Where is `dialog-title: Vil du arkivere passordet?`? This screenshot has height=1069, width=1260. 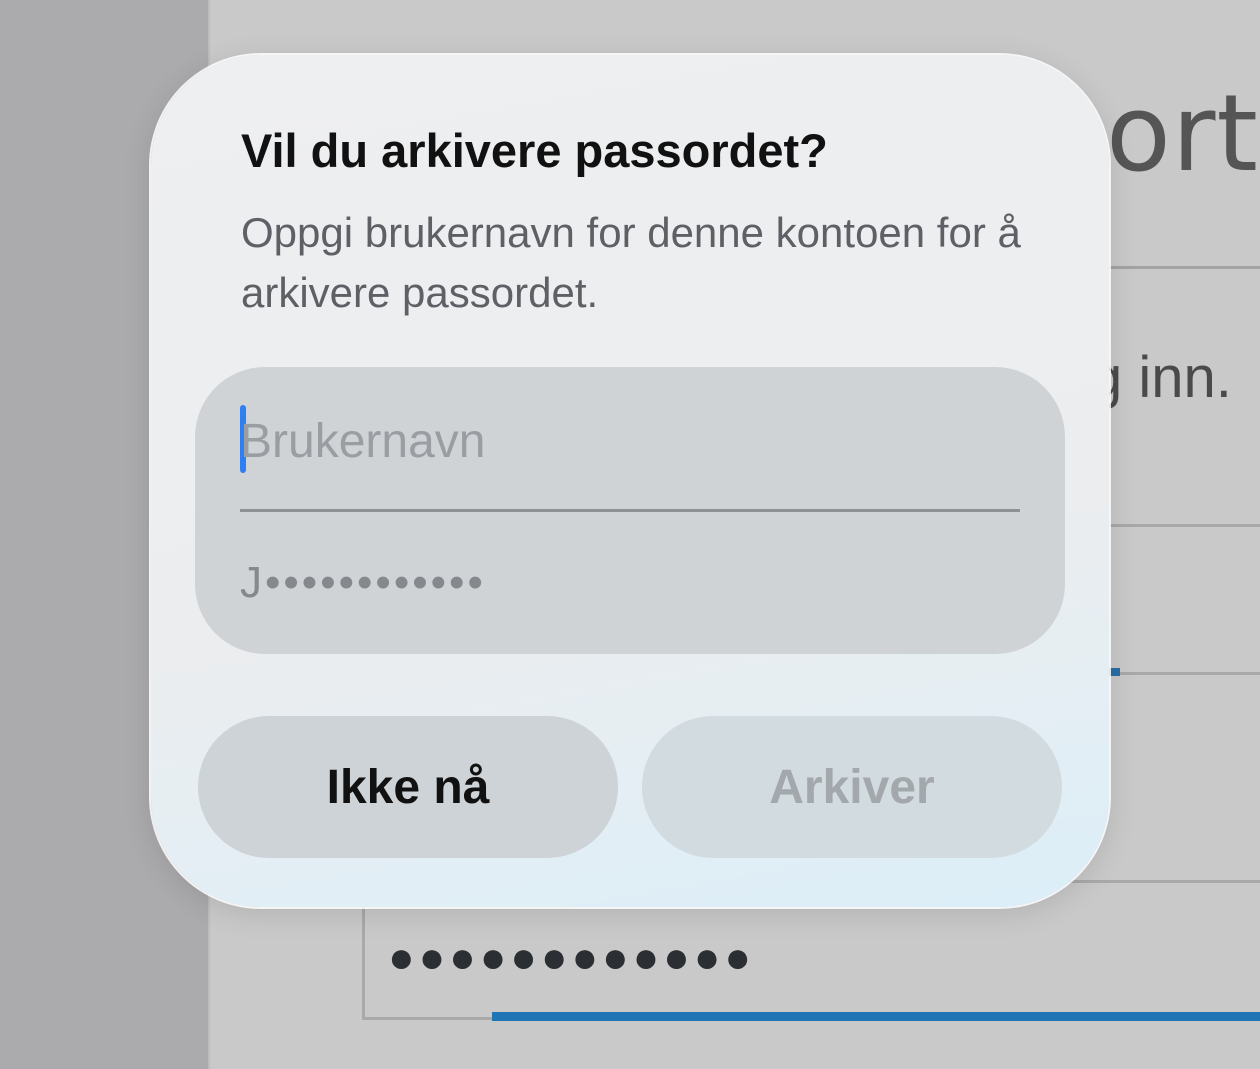
dialog-title: Vil du arkivere passordet? is located at coordinates (534, 150).